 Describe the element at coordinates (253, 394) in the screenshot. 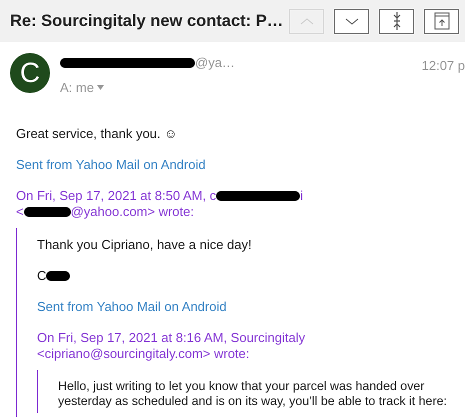

I see `quoted-message-text: Hello, just writing to let you know that your parcel was handed over yesterday as scheduled and is on its way, you’ll be able to track it here:` at that location.